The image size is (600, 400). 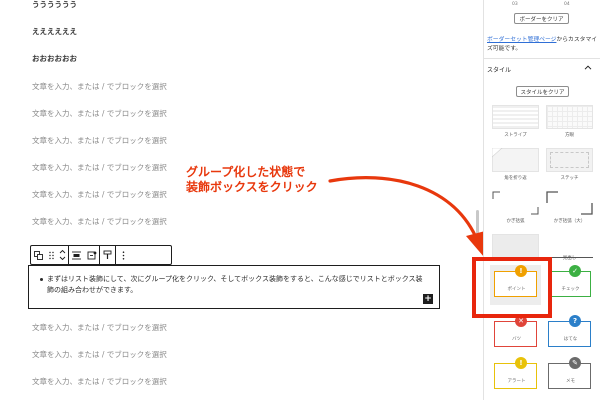 What do you see at coordinates (515, 135) in the screenshot?
I see `tile-label: ストライプ` at bounding box center [515, 135].